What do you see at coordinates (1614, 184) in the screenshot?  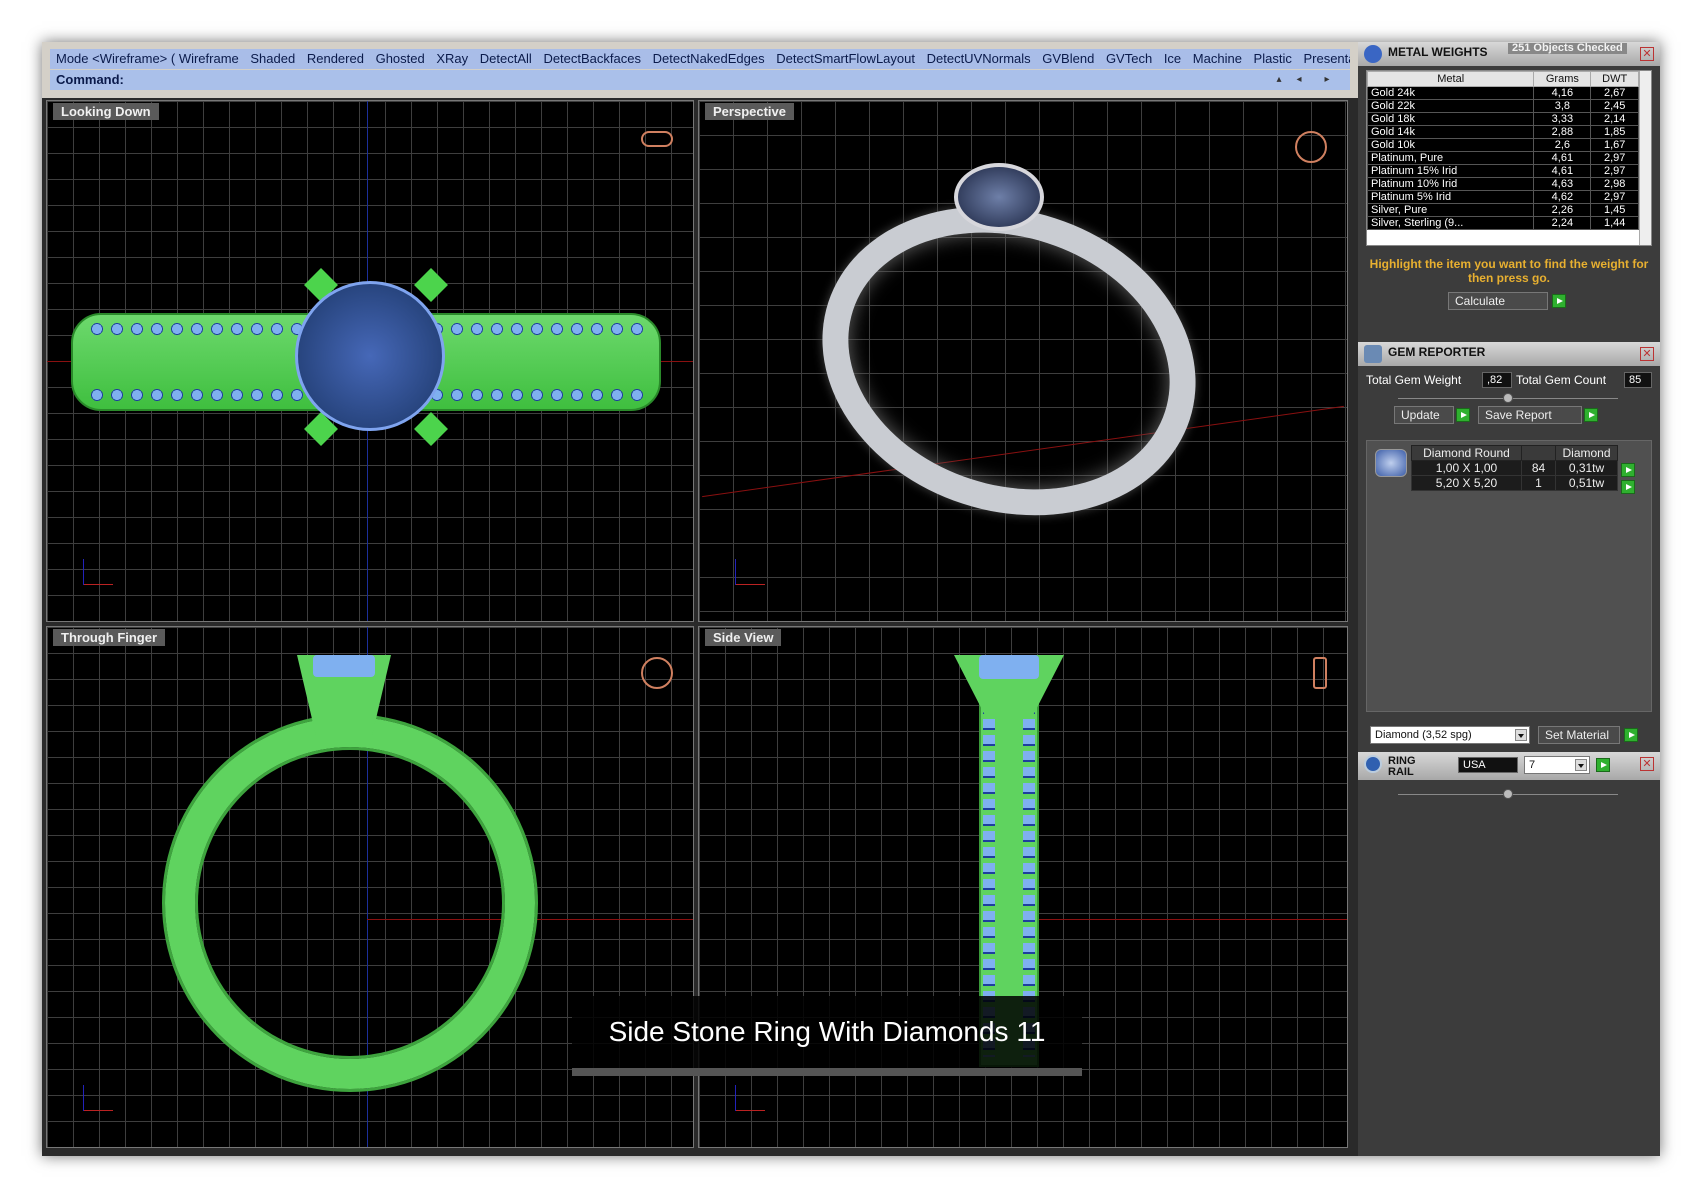 I see `dwt-value: 2,98` at bounding box center [1614, 184].